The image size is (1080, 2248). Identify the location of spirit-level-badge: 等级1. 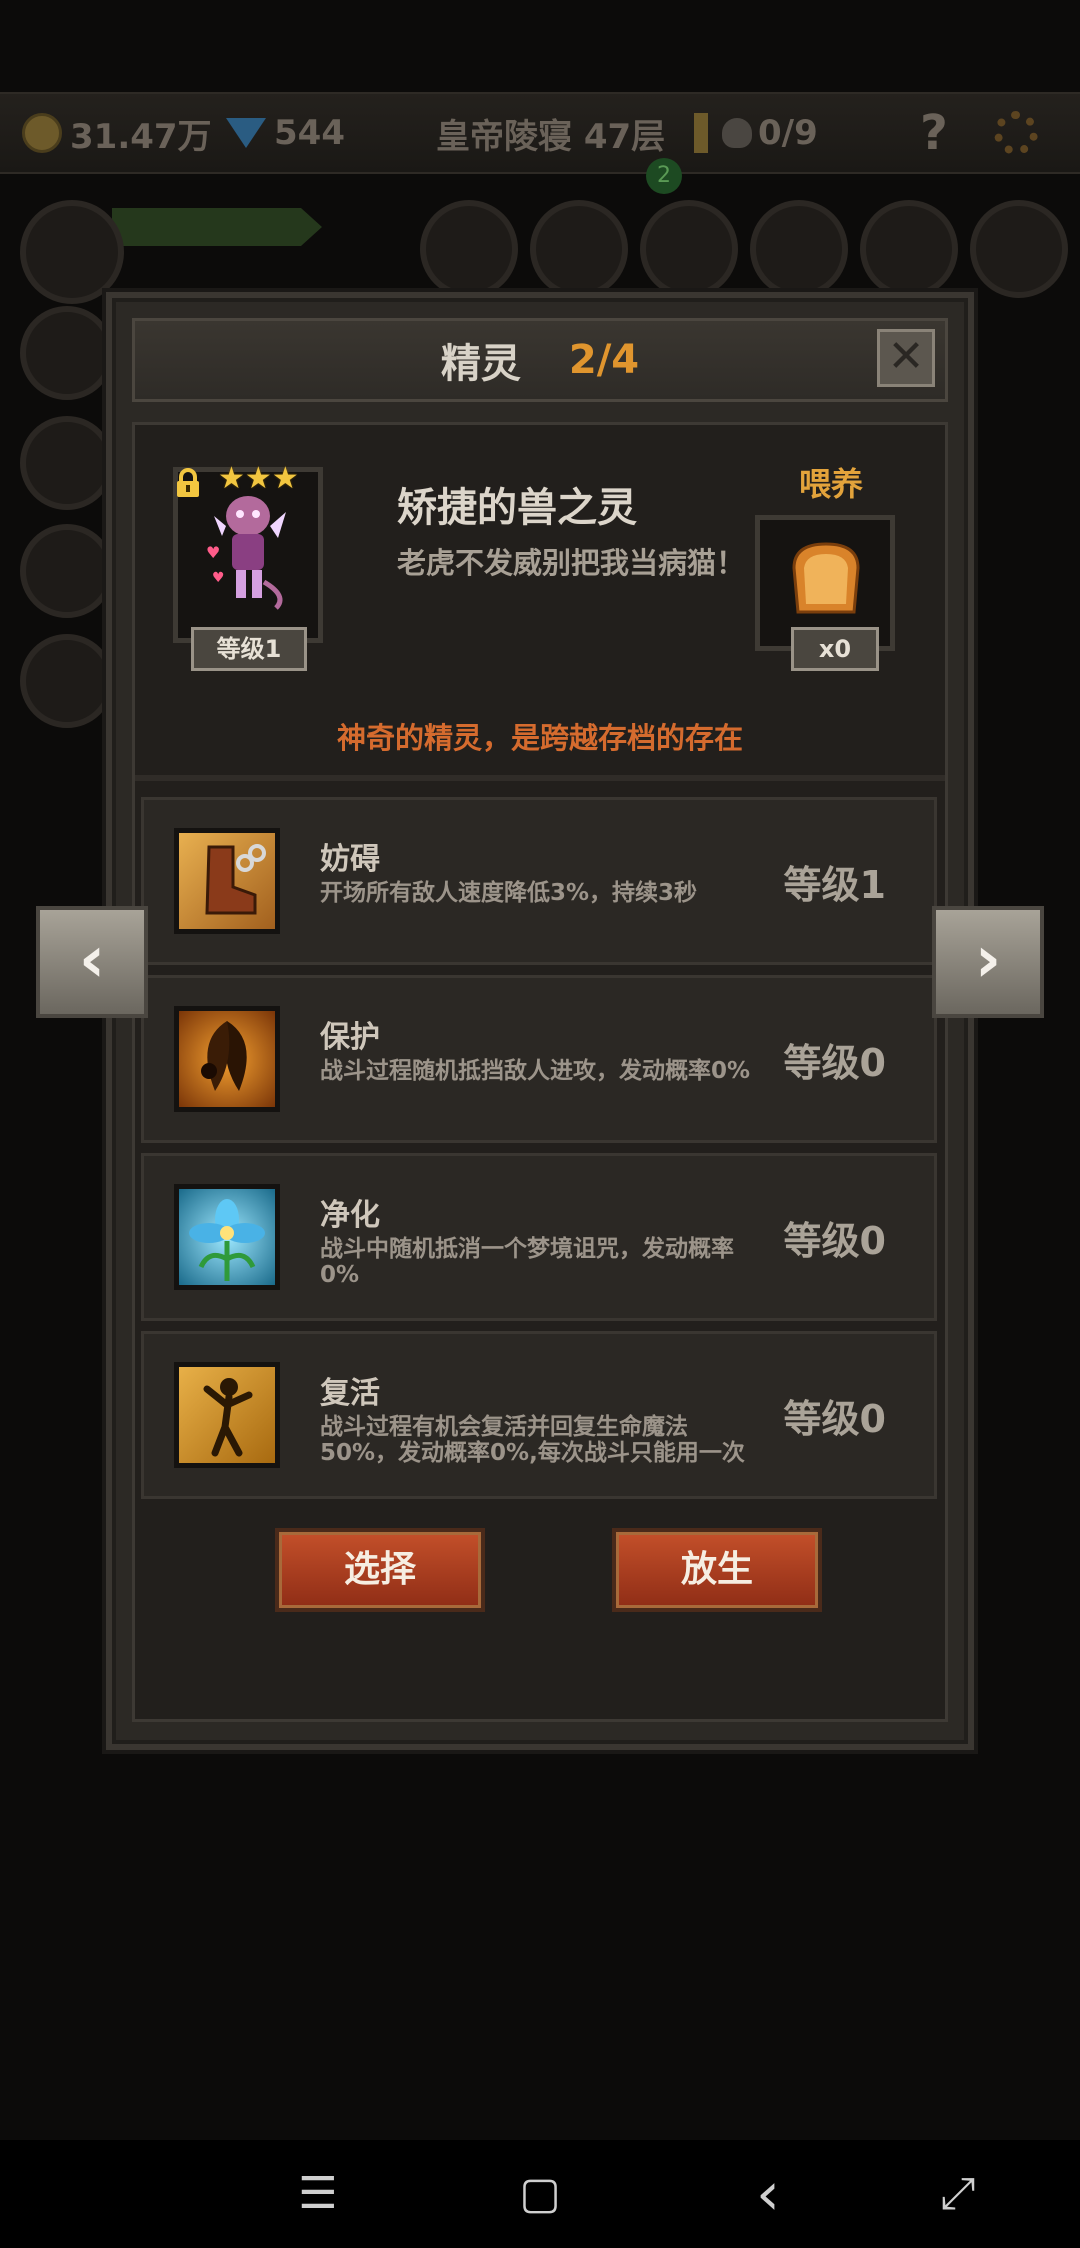
(249, 649).